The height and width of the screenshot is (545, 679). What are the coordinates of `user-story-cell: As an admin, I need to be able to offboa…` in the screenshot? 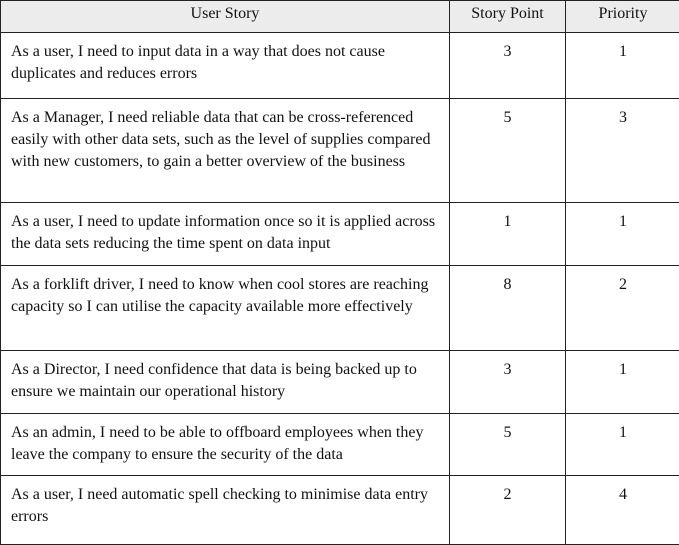 It's located at (225, 445).